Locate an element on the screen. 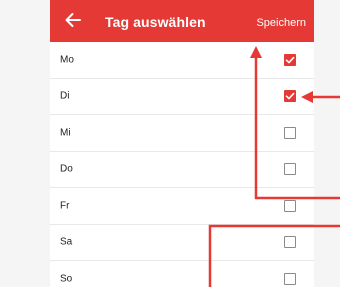 This screenshot has width=340, height=287. arrow-left-icon is located at coordinates (73, 20).